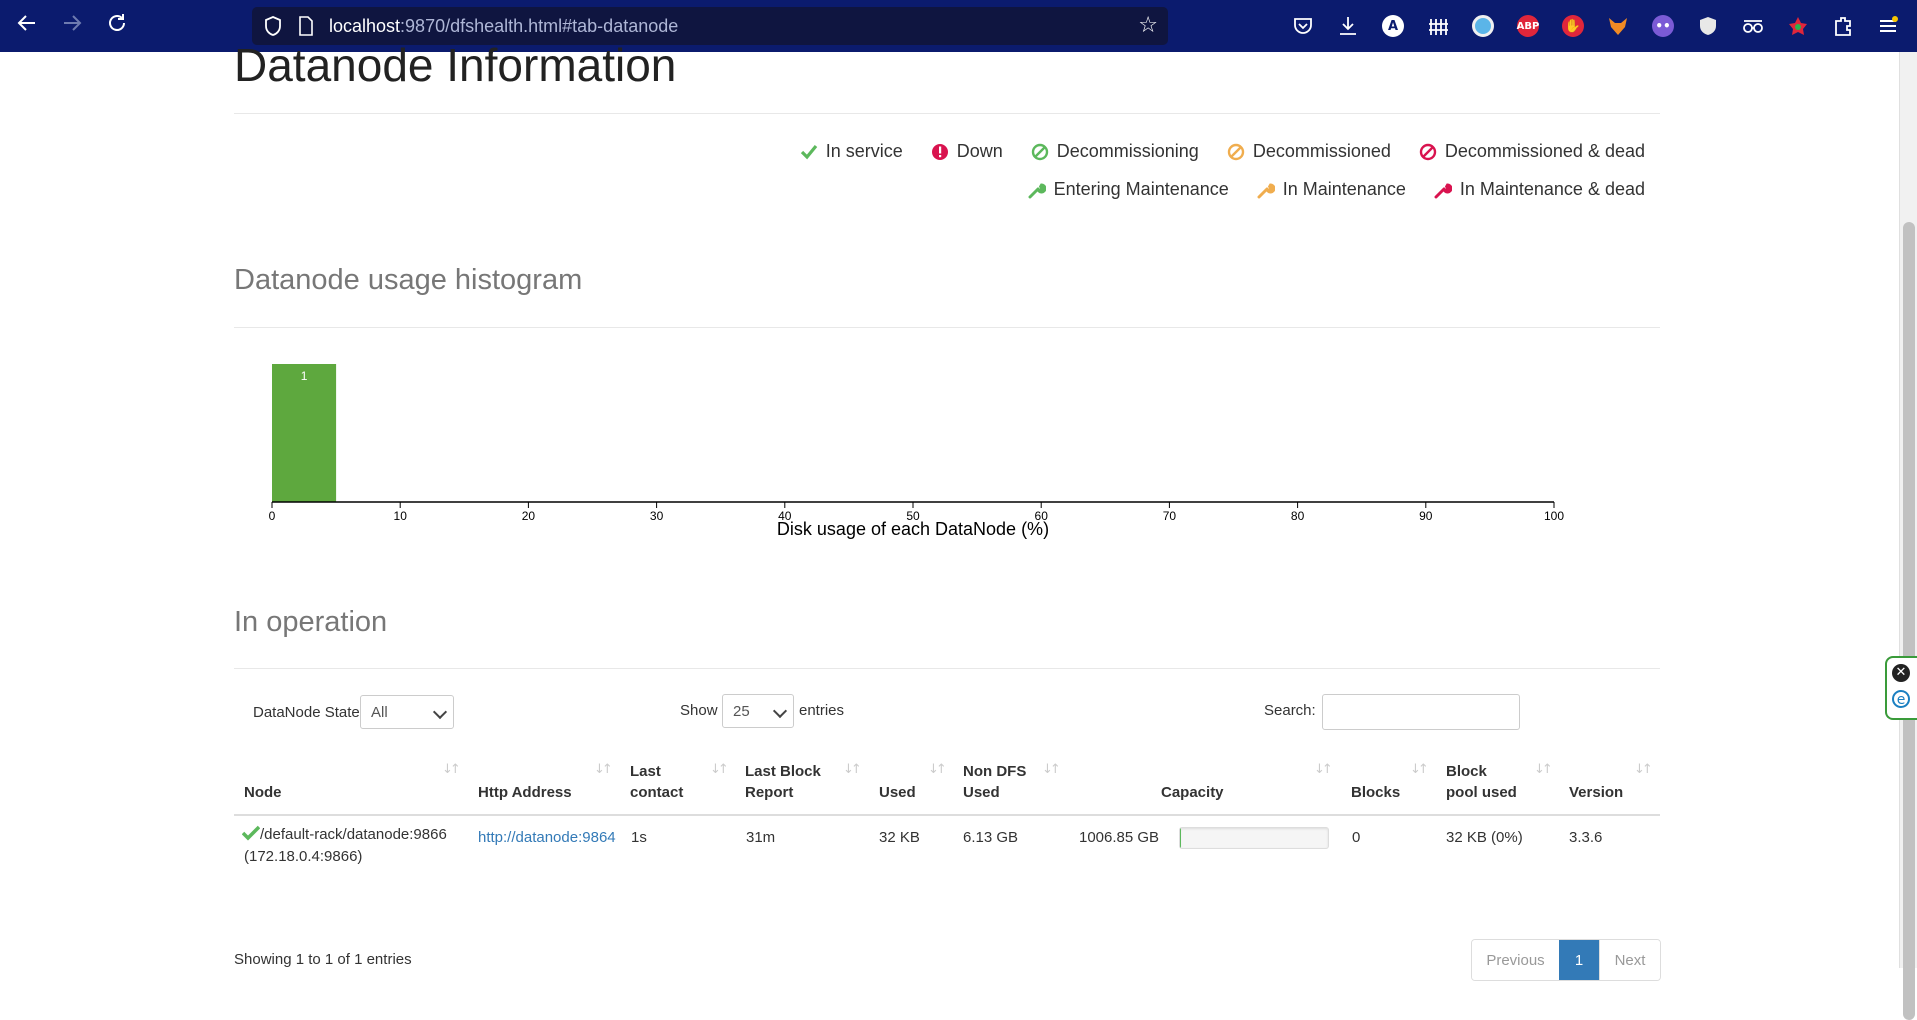 The height and width of the screenshot is (1020, 1917). Describe the element at coordinates (1438, 26) in the screenshot. I see `fence-extension-icon` at that location.